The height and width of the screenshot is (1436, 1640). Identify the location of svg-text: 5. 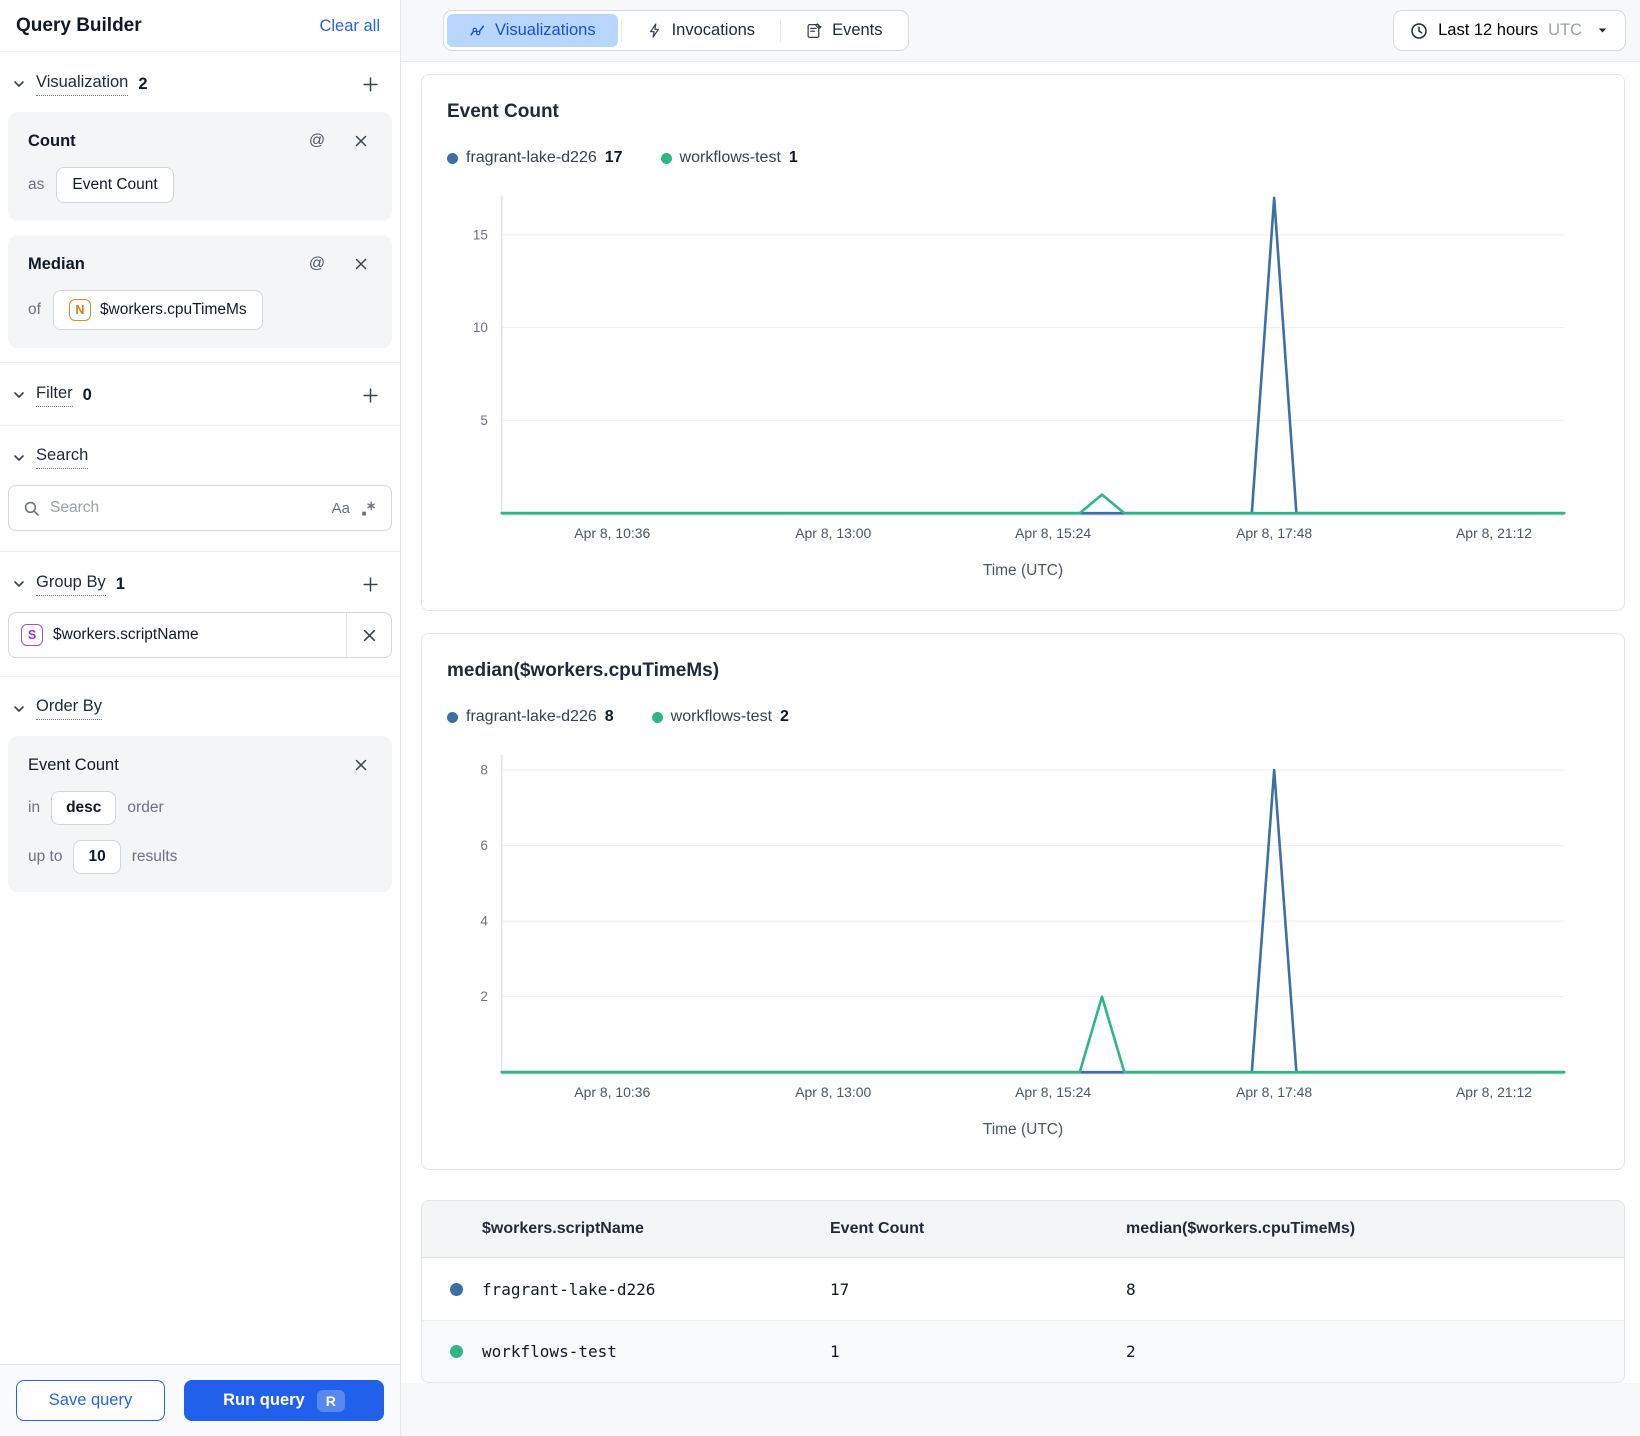
(483, 420).